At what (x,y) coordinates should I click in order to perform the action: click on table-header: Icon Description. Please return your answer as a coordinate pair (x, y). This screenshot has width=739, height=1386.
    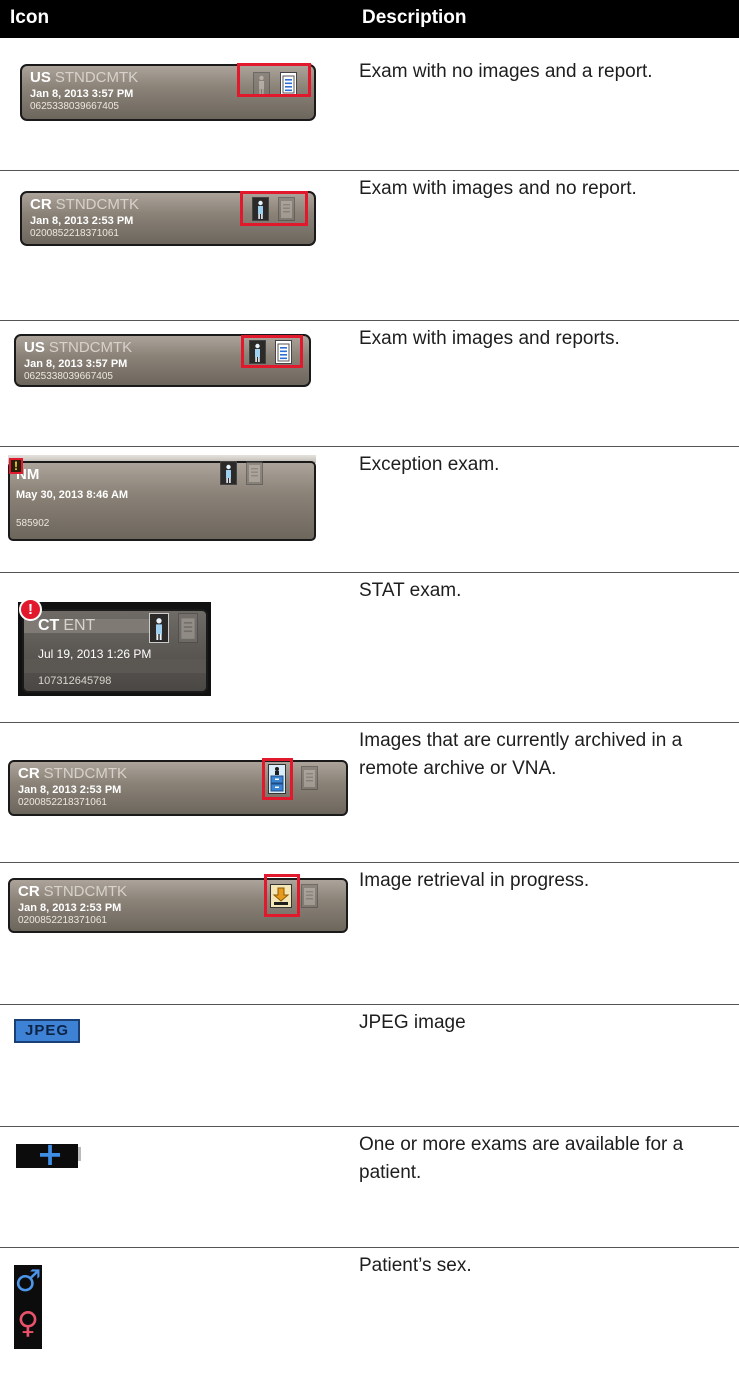
    Looking at the image, I should click on (369, 19).